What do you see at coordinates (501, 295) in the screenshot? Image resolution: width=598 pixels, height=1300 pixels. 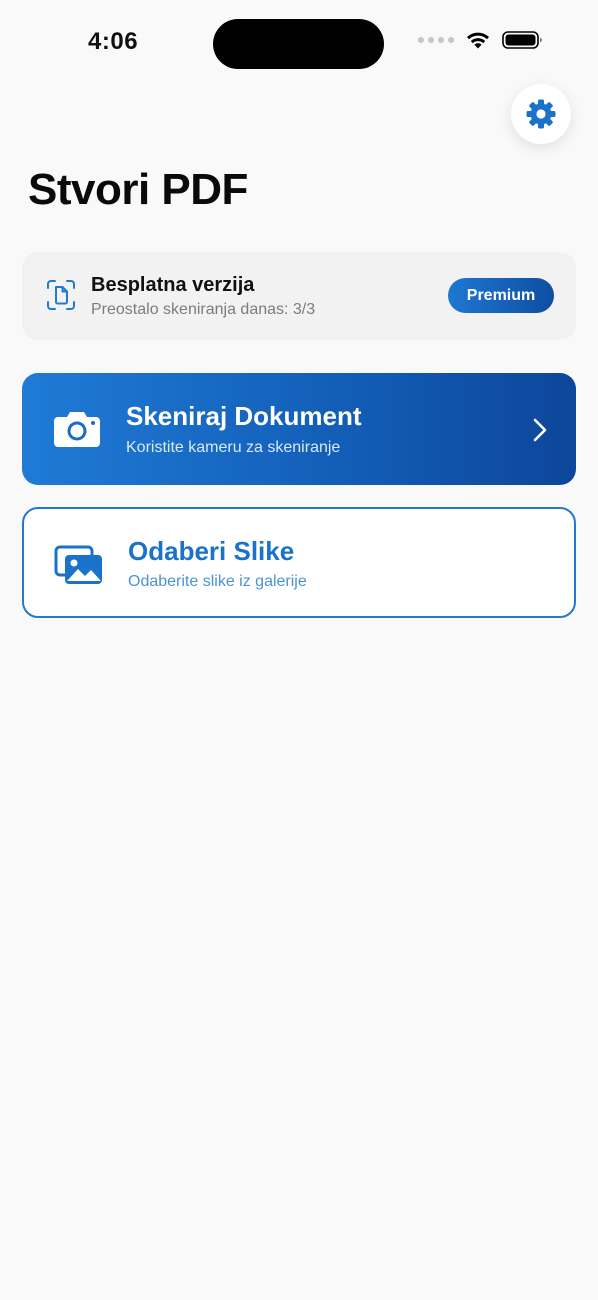 I see `premium-button: Premium` at bounding box center [501, 295].